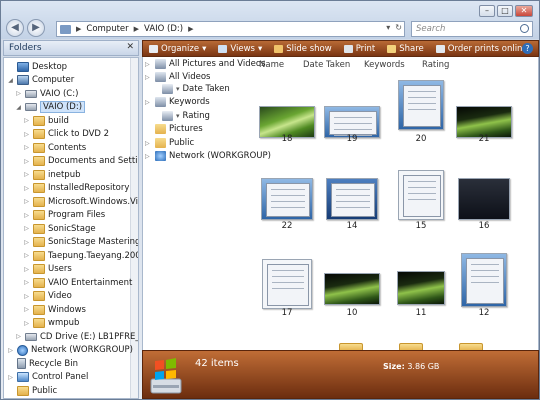 This screenshot has width=540, height=400. Describe the element at coordinates (50, 107) in the screenshot. I see `folder-tree-item: ◢ VAIO (D:)` at that location.